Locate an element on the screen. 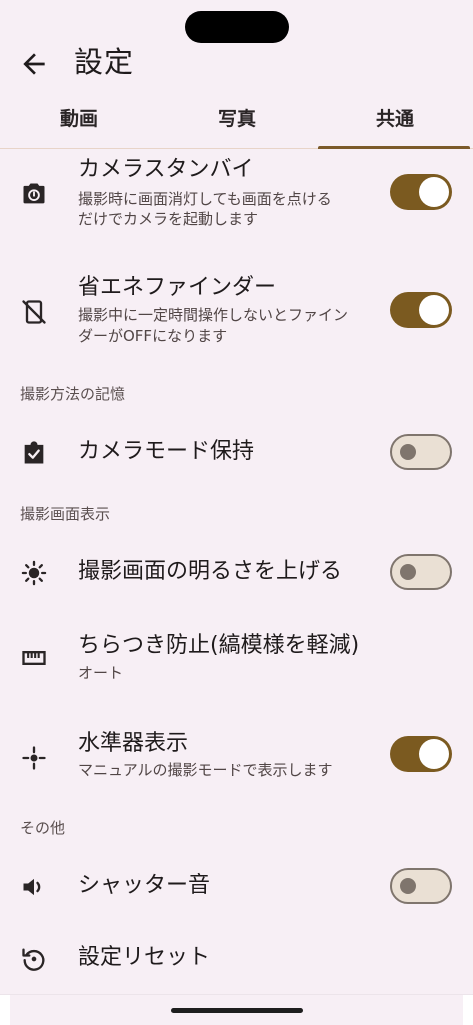  clipboard-check-icon is located at coordinates (34, 452).